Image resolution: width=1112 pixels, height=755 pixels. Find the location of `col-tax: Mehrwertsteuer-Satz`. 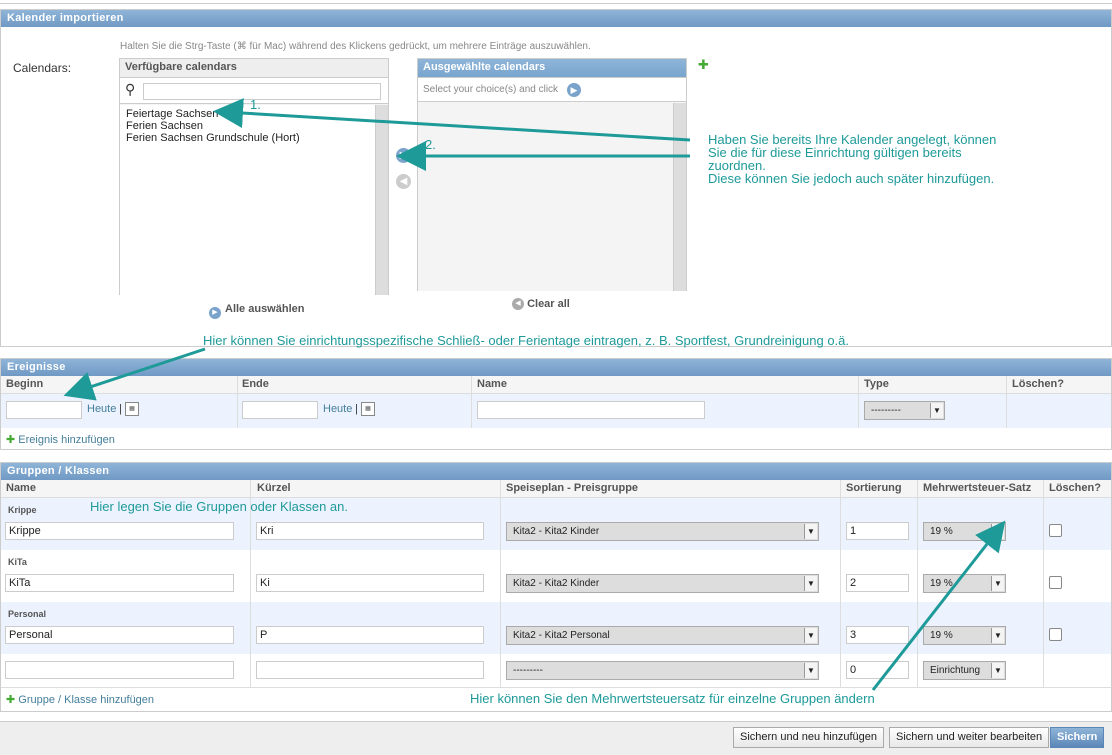

col-tax: Mehrwertsteuer-Satz is located at coordinates (977, 488).